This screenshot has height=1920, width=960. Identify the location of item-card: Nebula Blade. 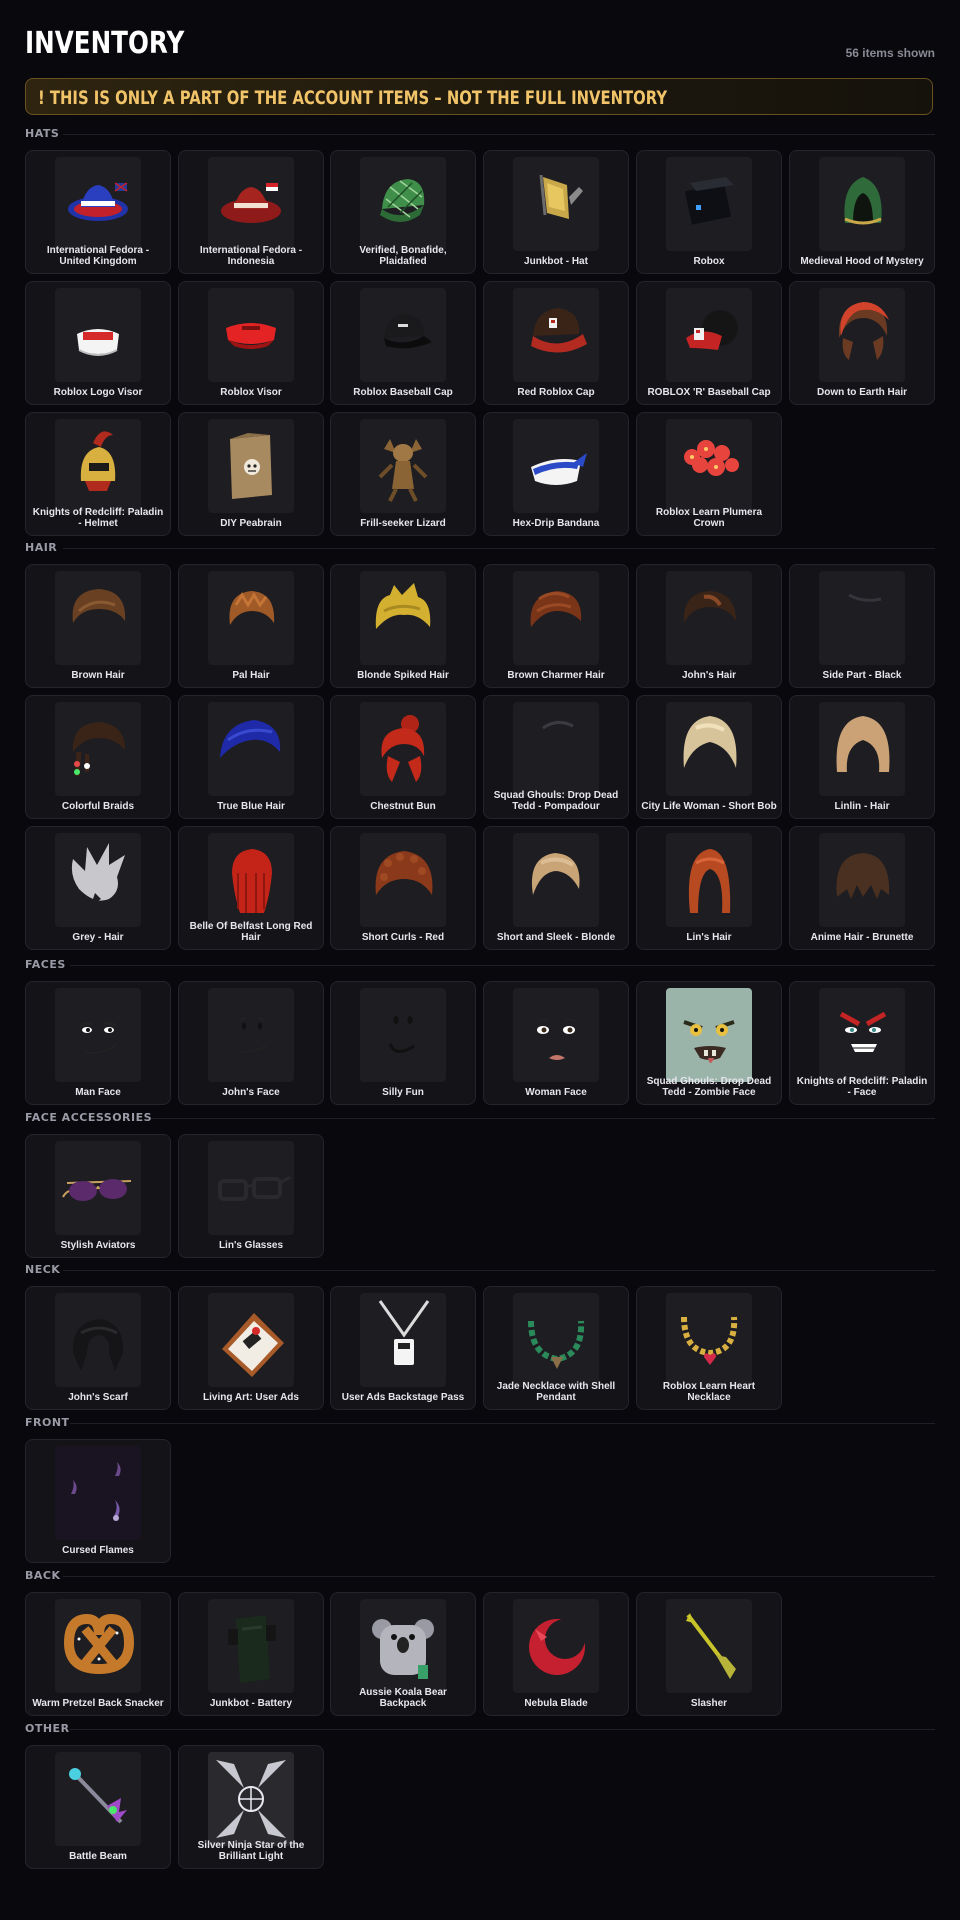
(556, 1654).